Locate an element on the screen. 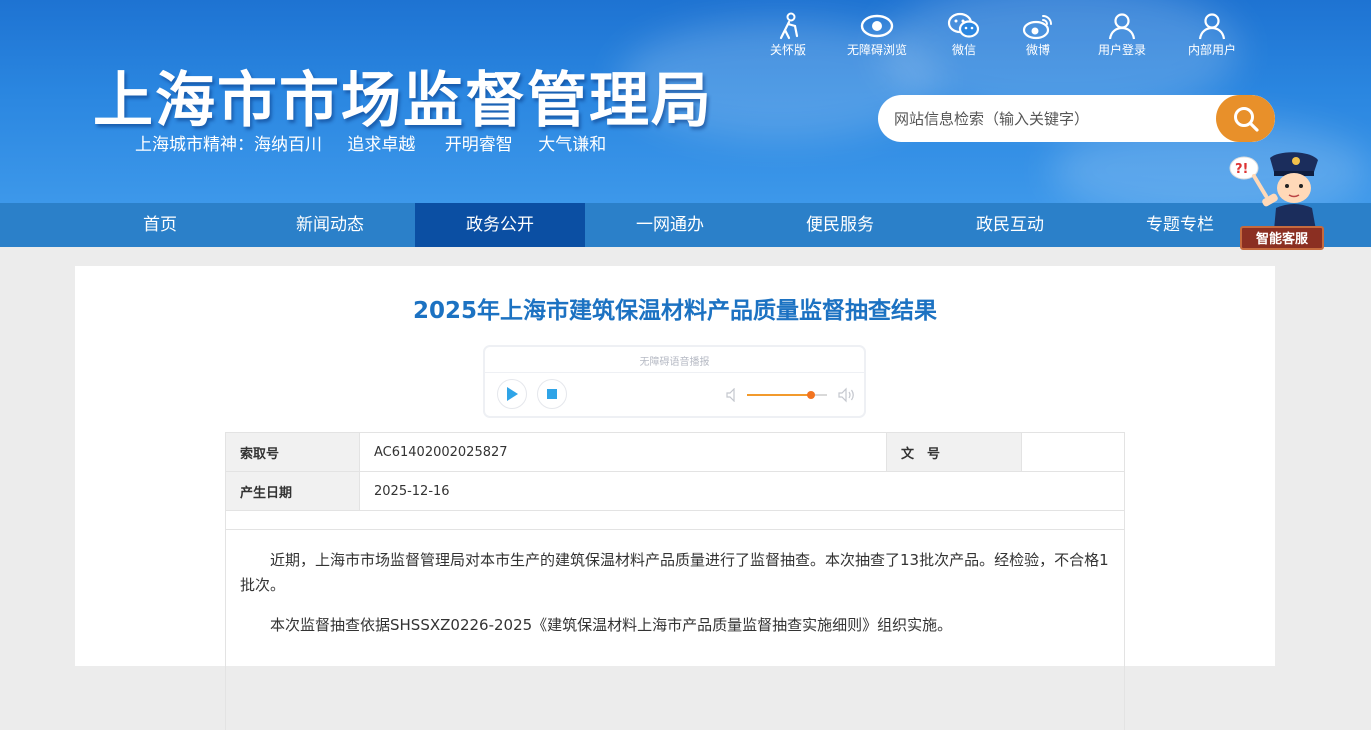  date-label: 产生日期 is located at coordinates (292, 491).